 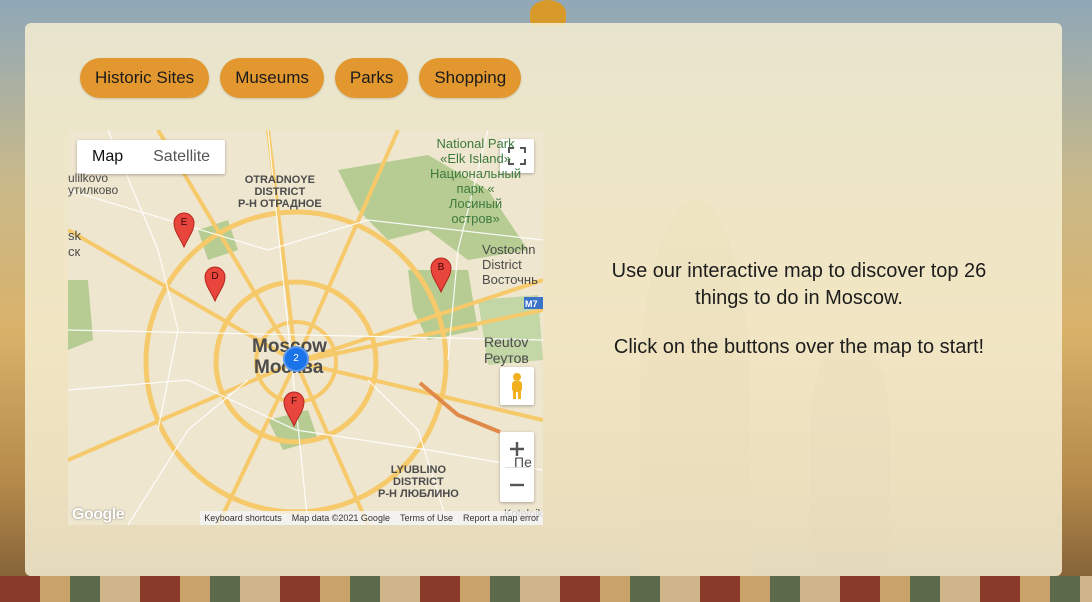 I want to click on map-label-reutov: Reutov Реутов, so click(x=506, y=350).